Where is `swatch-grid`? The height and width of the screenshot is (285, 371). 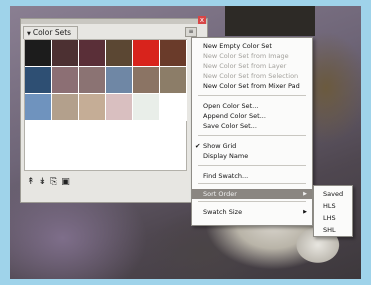
swatch-grid is located at coordinates (106, 80).